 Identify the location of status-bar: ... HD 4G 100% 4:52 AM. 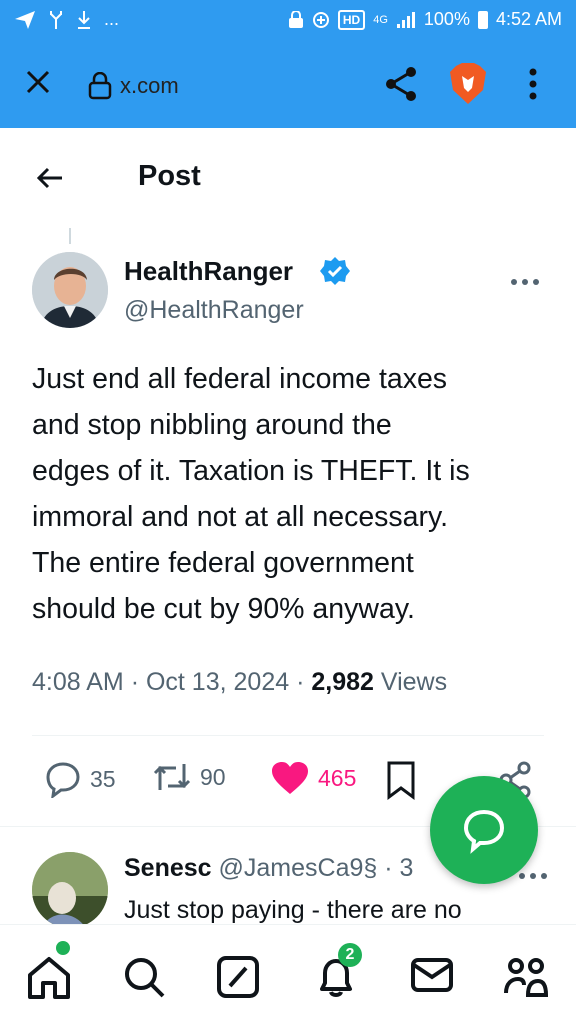
(288, 20).